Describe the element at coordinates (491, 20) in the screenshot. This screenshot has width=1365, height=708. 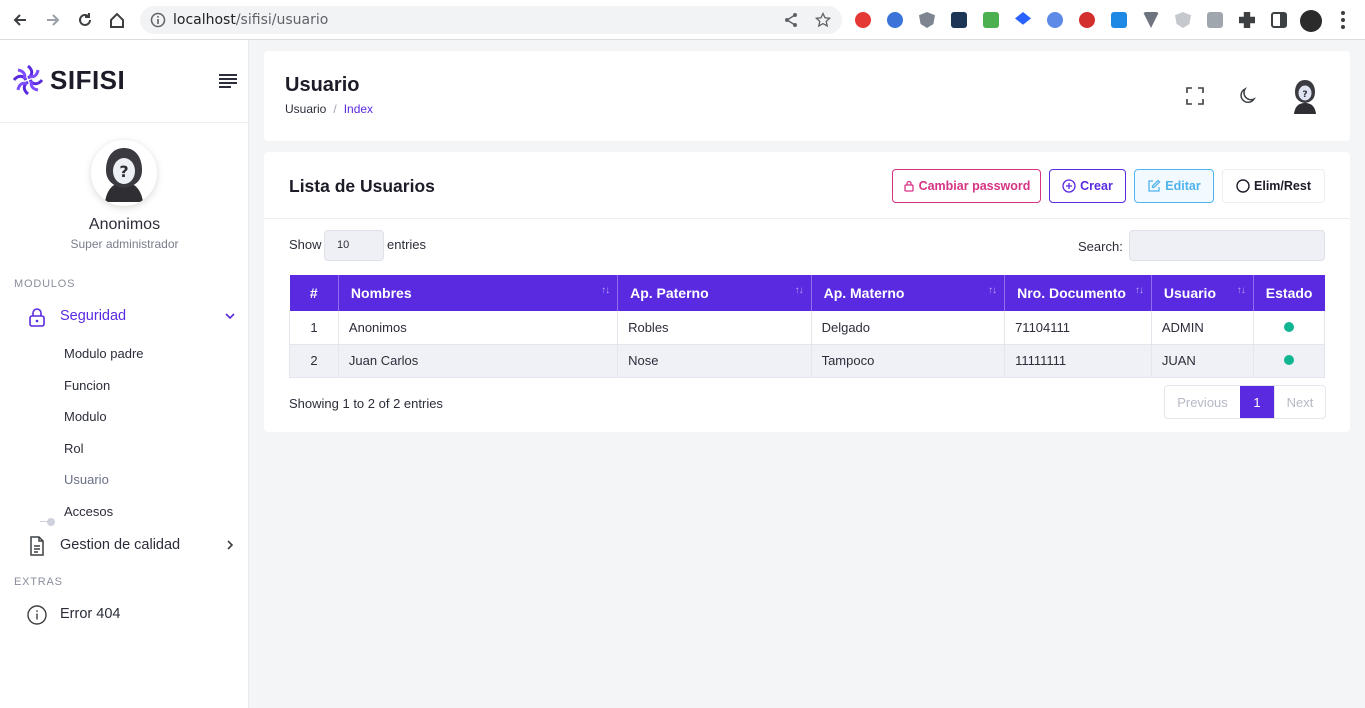
I see `address-bar: localhost/sifisi/usuario` at that location.